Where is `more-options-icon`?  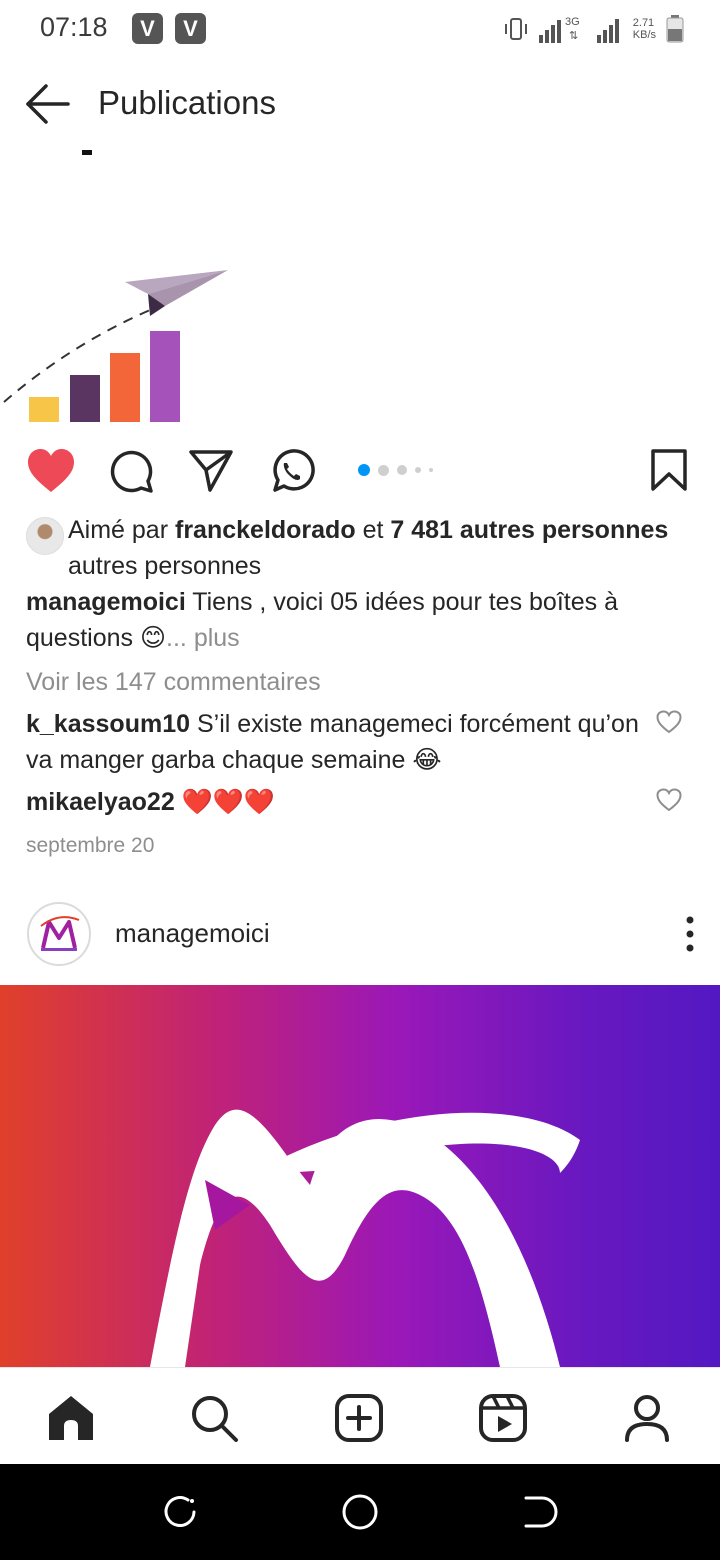
more-options-icon is located at coordinates (690, 934).